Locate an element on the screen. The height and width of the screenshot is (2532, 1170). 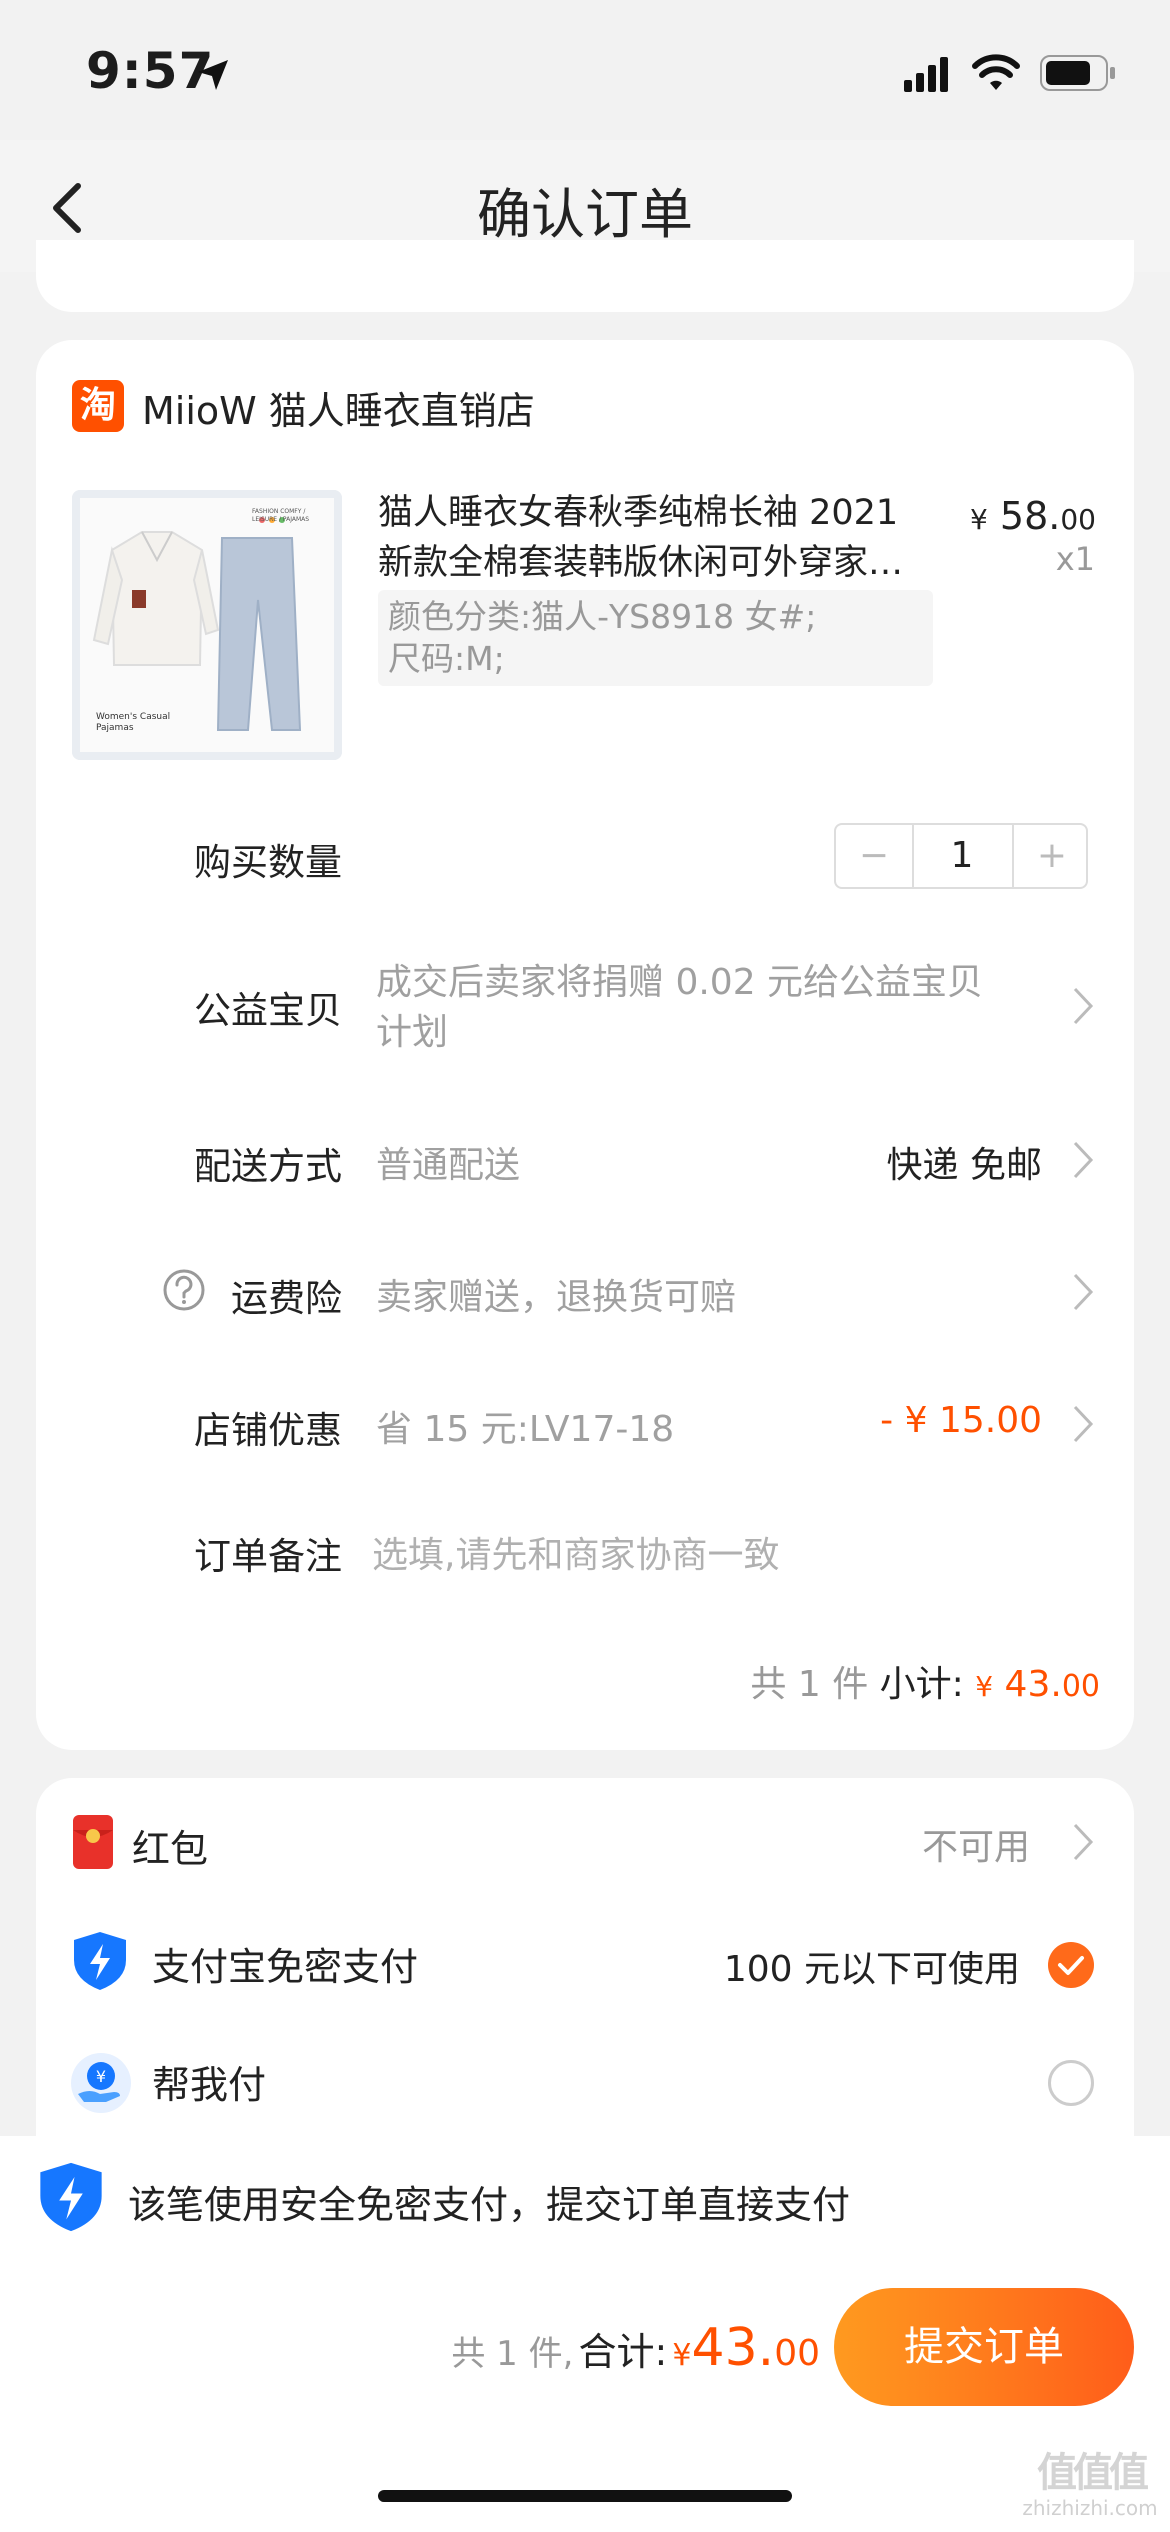
delivery-label: 配送方式 is located at coordinates (268, 1166).